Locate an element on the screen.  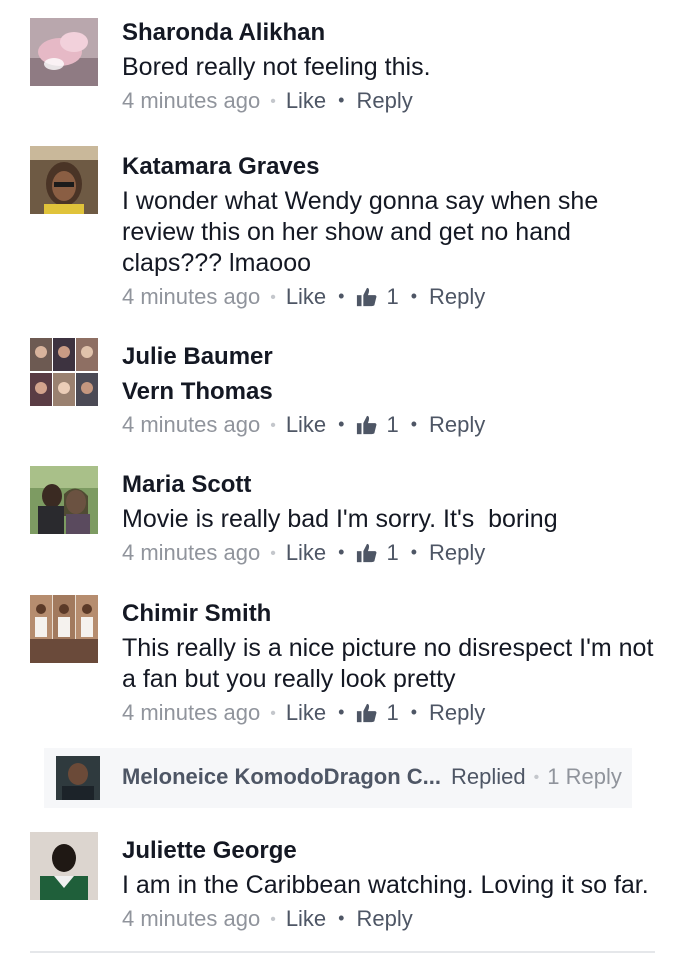
comment-text: Vern Thomas is located at coordinates (197, 391).